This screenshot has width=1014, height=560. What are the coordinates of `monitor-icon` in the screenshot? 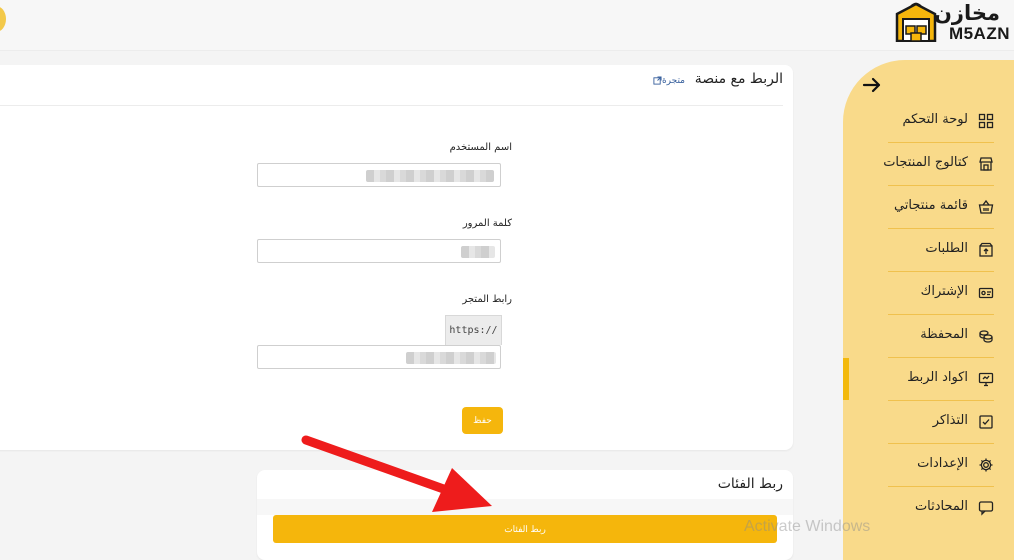 It's located at (986, 379).